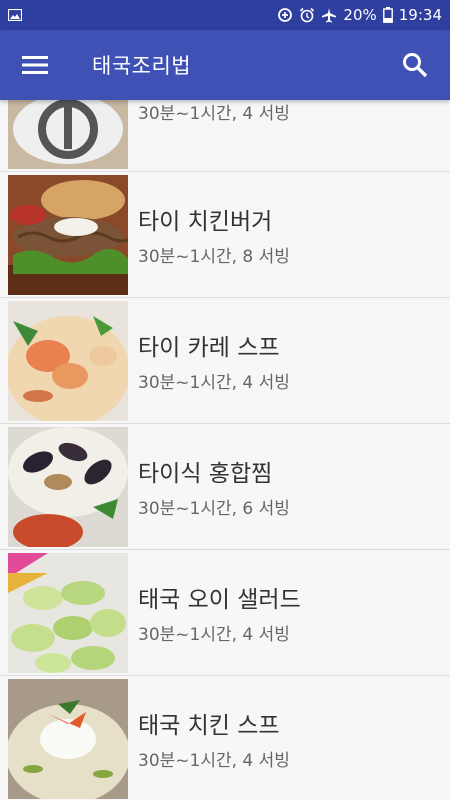 The image size is (450, 800). I want to click on status-right: 20% 19:34, so click(359, 15).